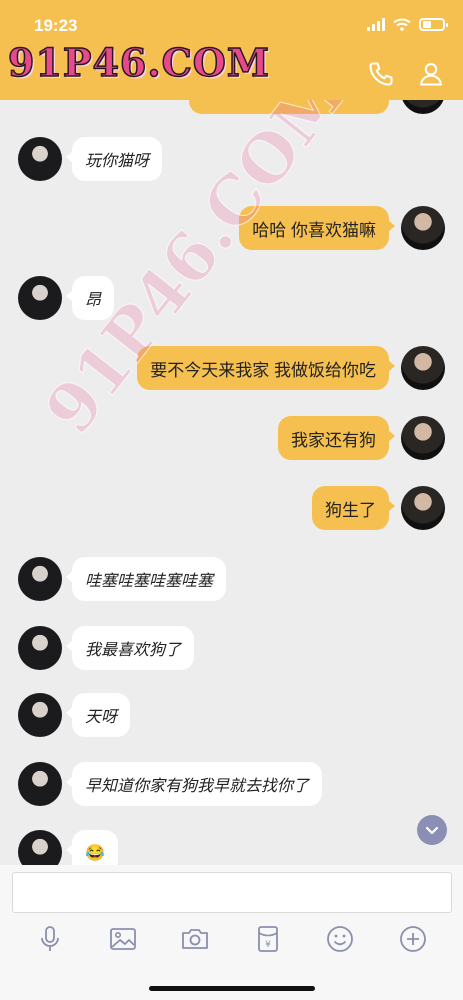  Describe the element at coordinates (431, 74) in the screenshot. I see `contact-icon` at that location.